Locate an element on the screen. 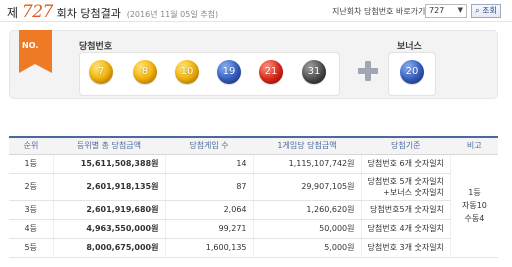 The width and height of the screenshot is (512, 267). criteria-line: +보너스 숫자일치 is located at coordinates (413, 192).